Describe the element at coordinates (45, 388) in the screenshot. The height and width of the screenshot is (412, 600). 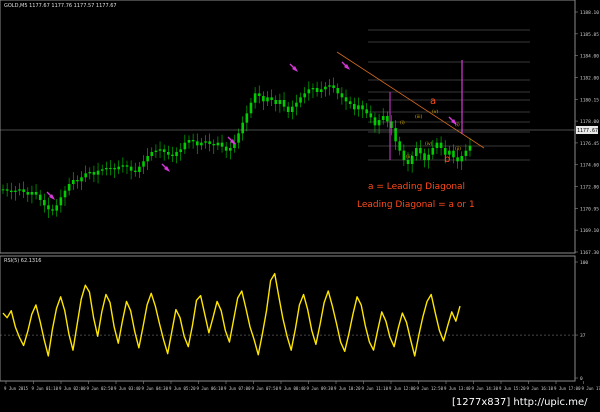
I see `time-tick-label: 9 Jun 01:10` at that location.